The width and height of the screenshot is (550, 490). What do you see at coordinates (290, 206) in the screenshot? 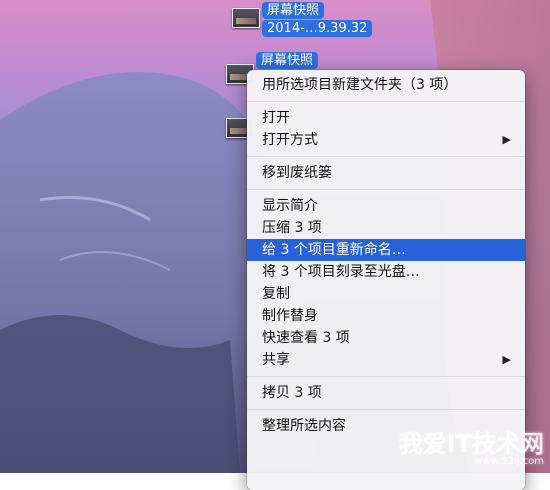
I see `menu-item-label: 显示简介` at bounding box center [290, 206].